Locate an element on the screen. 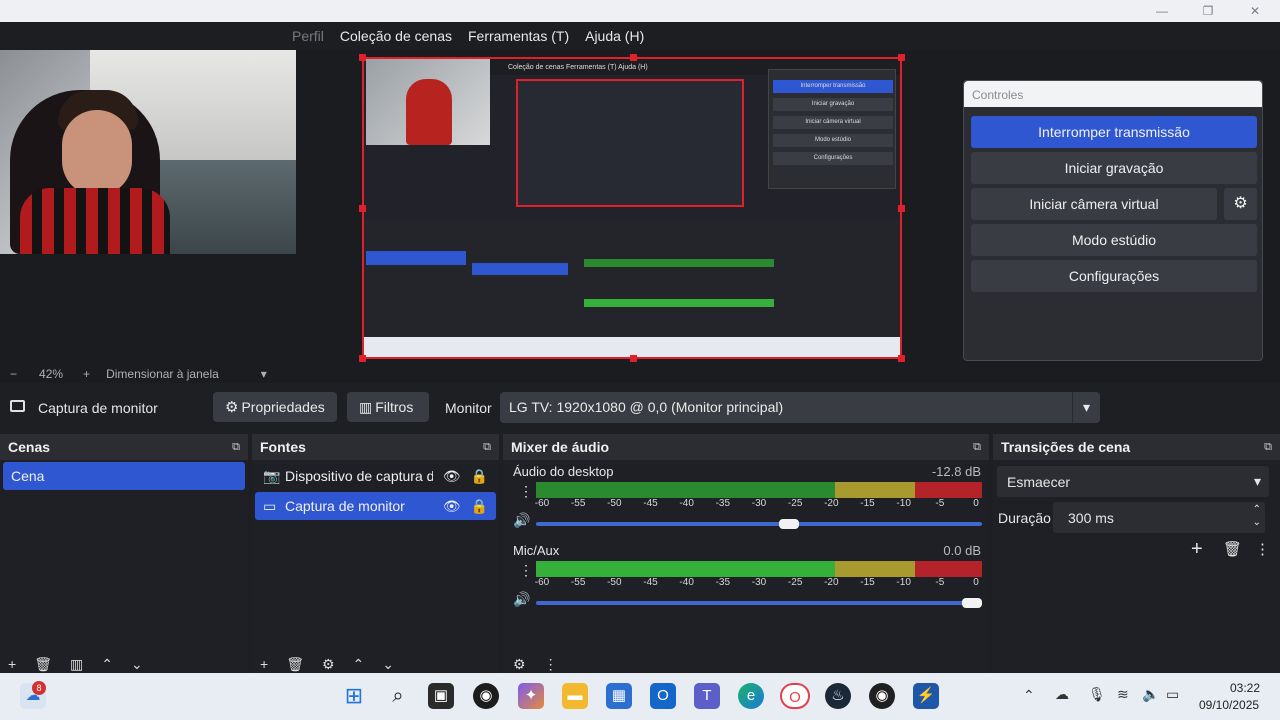 This screenshot has height=720, width=1280. transitions-title: Transições de cena is located at coordinates (1066, 447).